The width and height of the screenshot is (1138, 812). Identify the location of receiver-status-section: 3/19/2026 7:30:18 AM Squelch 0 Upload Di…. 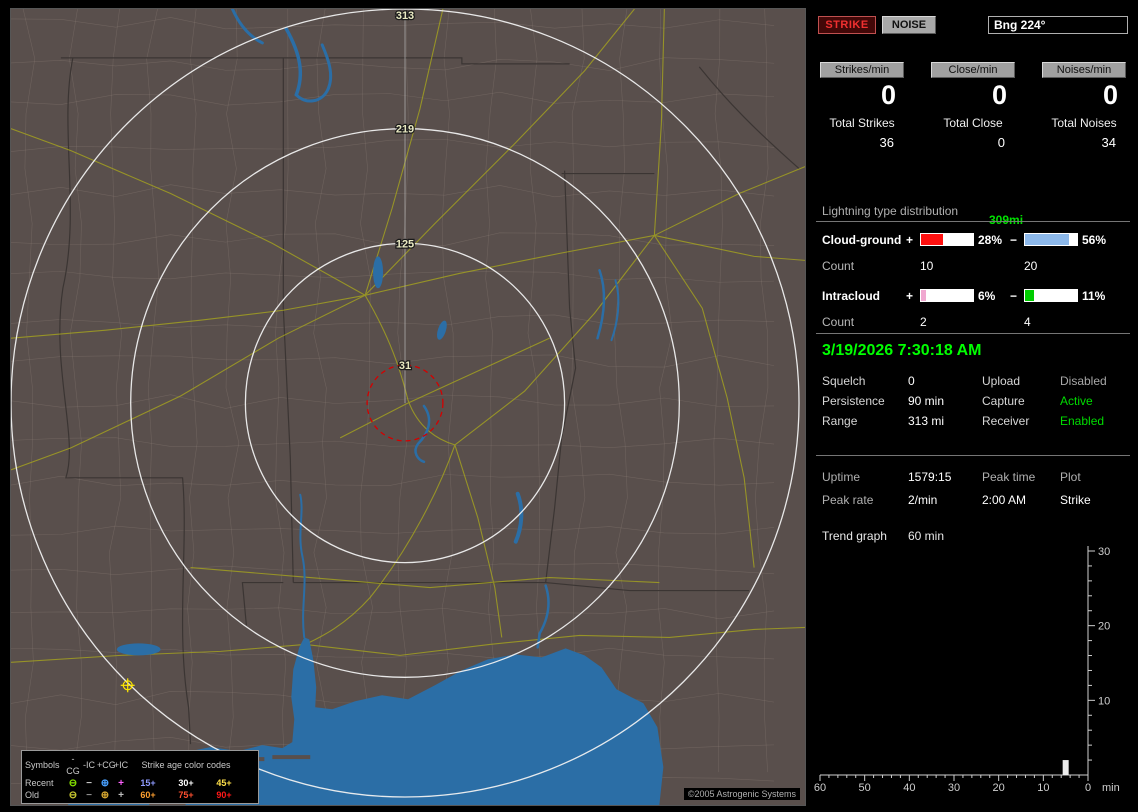
(973, 382).